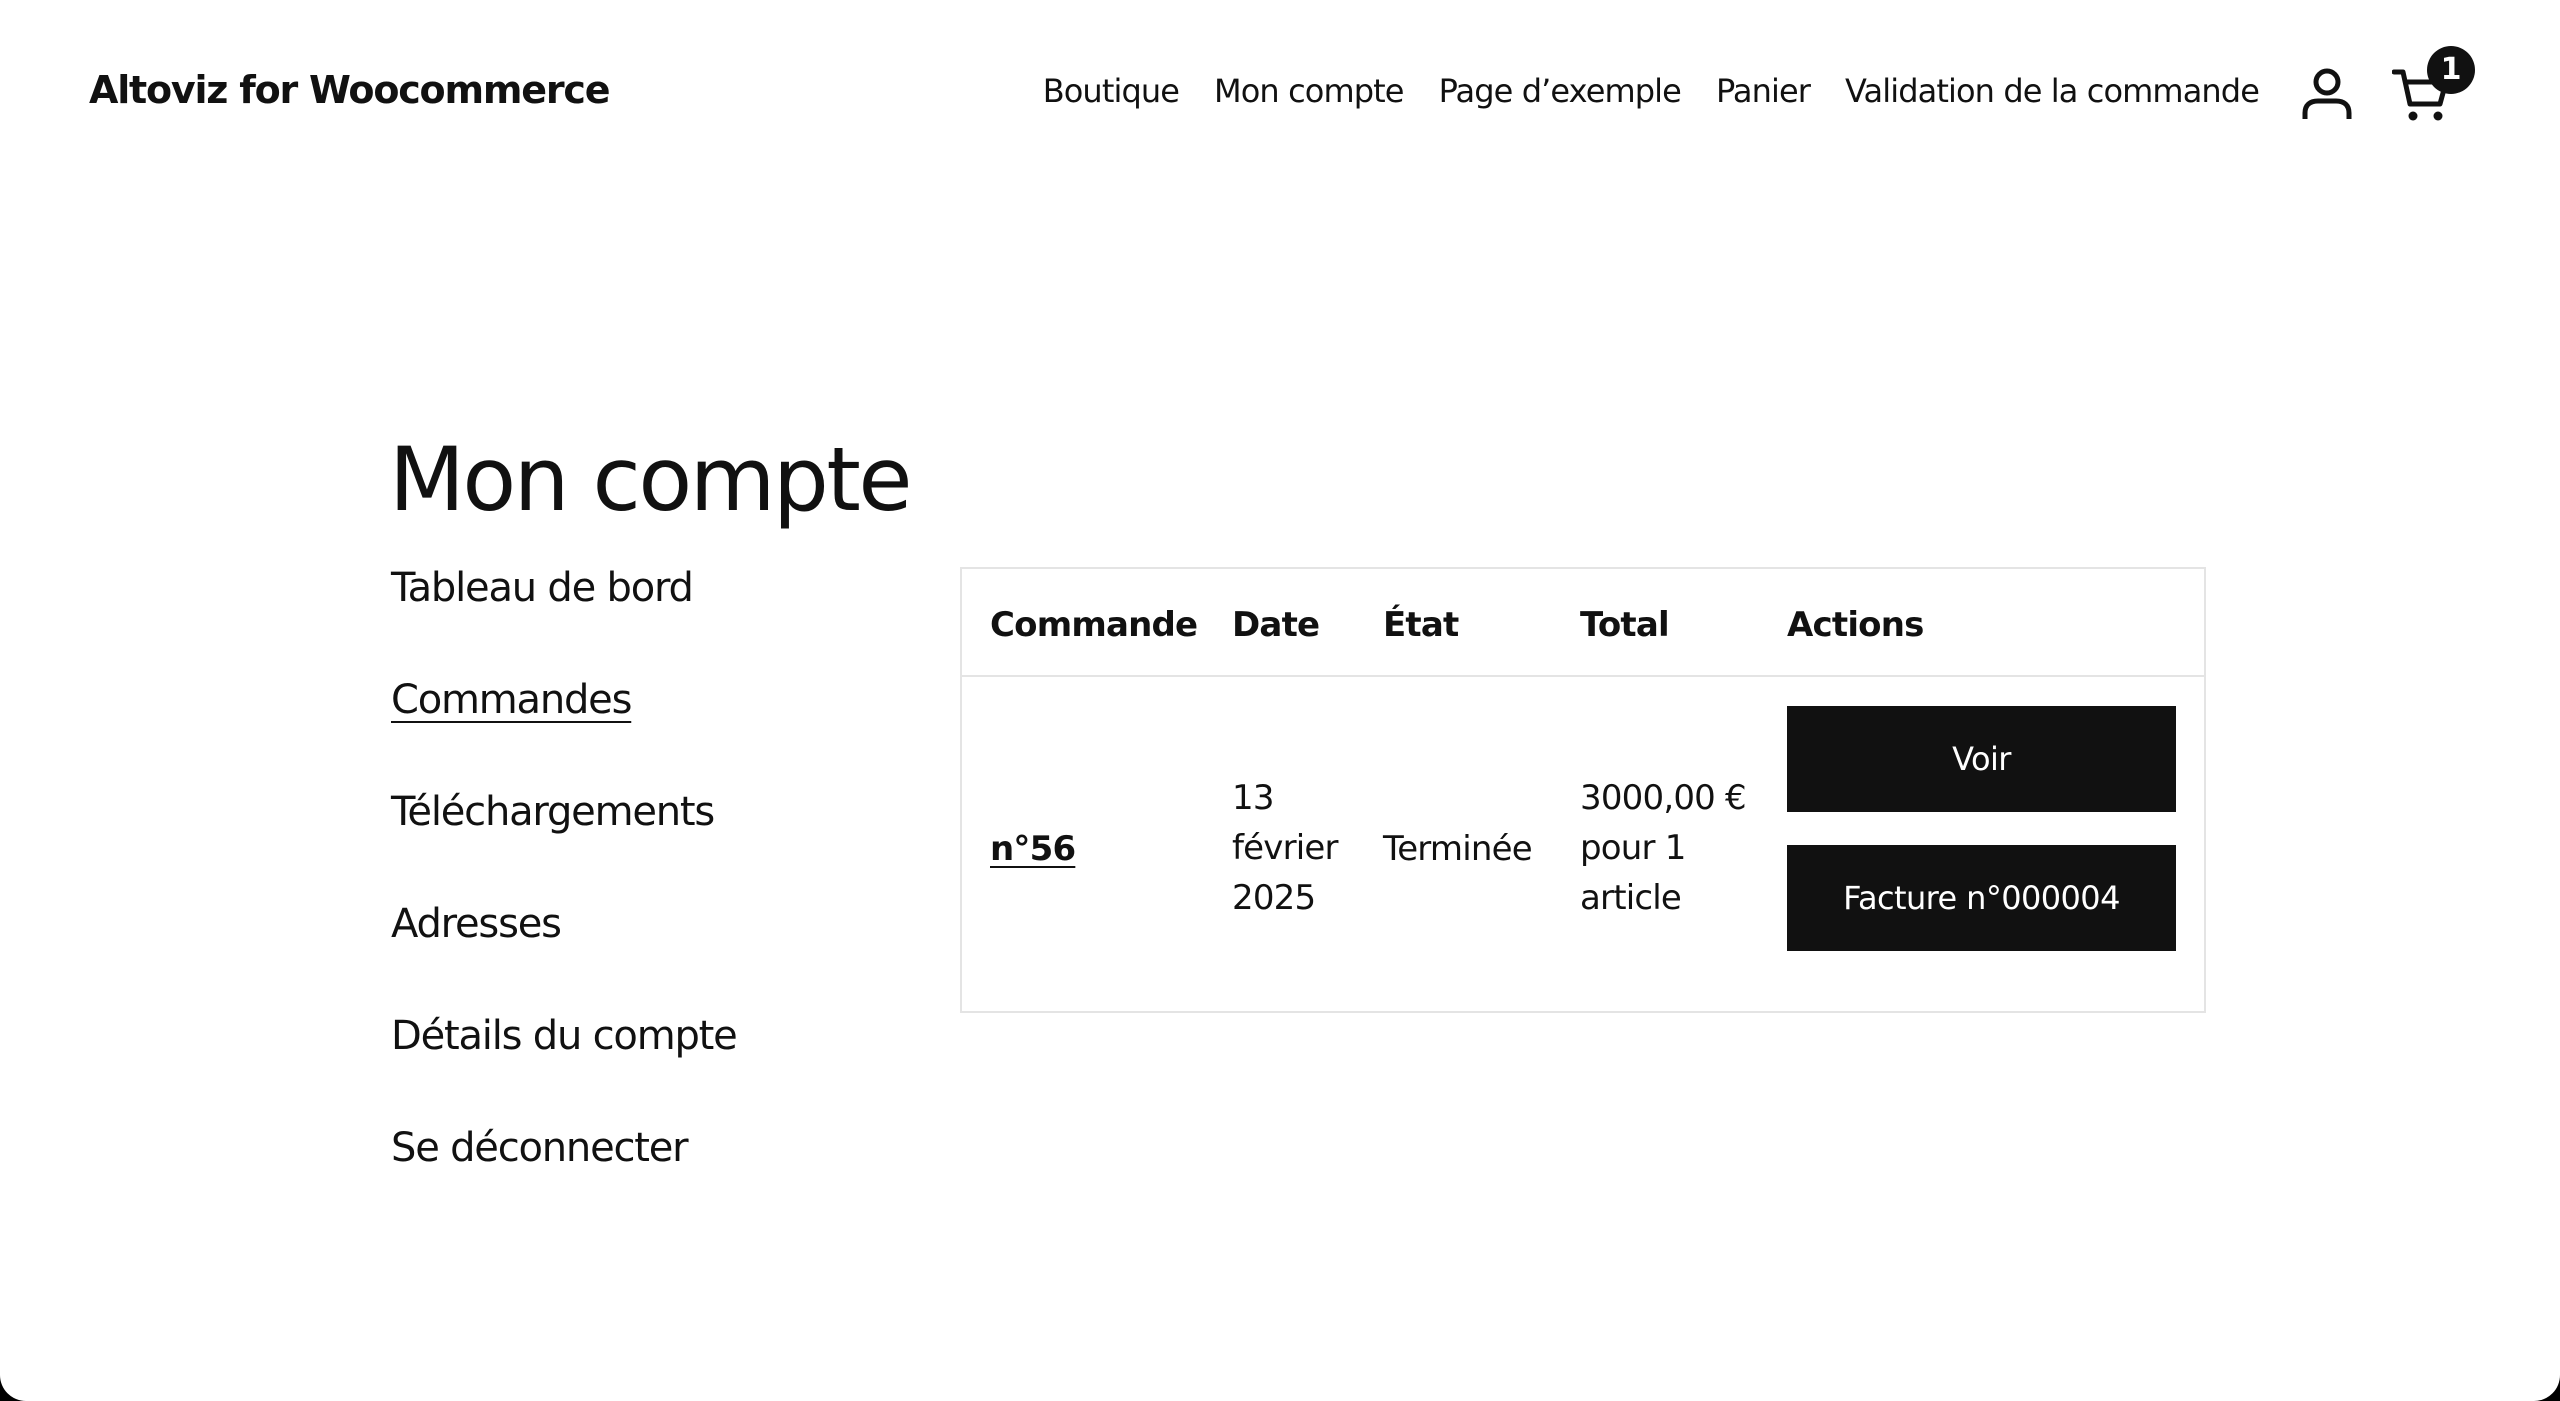  What do you see at coordinates (2052, 91) in the screenshot?
I see `nav-link-validation-commande: Validation de la commande` at bounding box center [2052, 91].